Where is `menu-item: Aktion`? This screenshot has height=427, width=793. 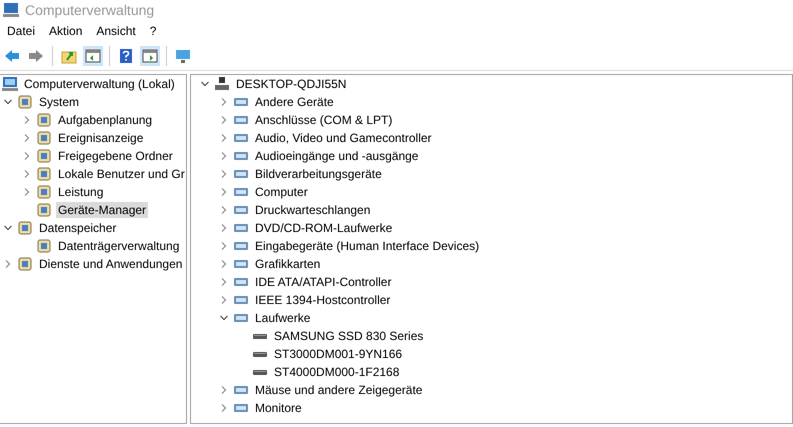 menu-item: Aktion is located at coordinates (66, 31).